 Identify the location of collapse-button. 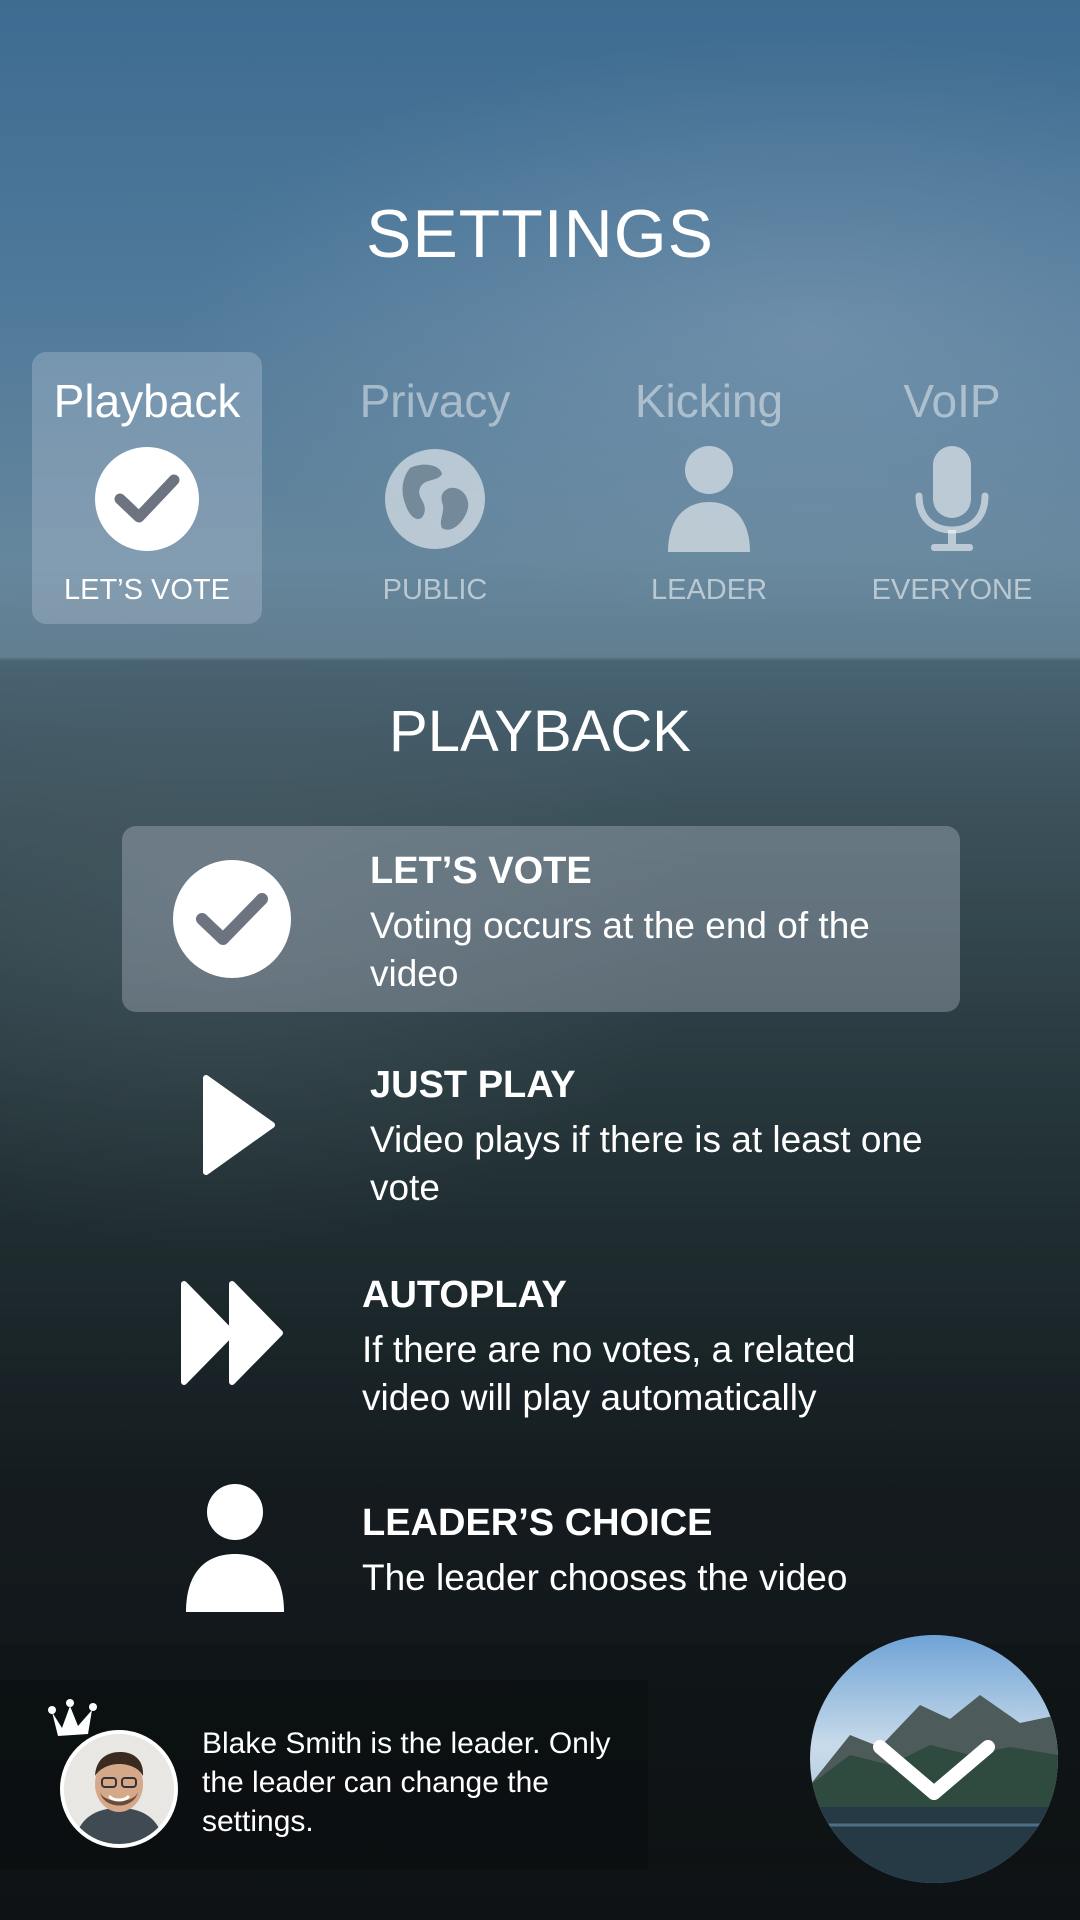
(934, 1759).